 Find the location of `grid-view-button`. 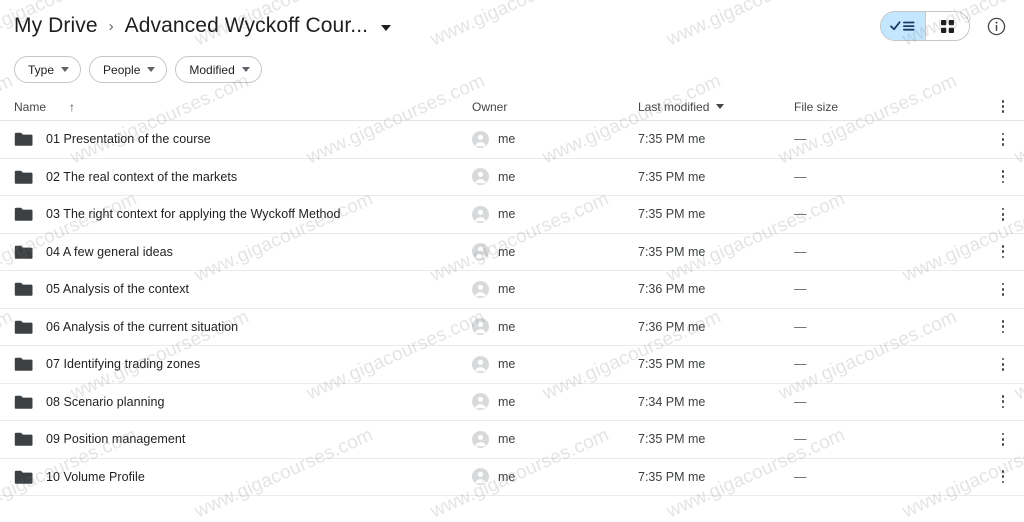

grid-view-button is located at coordinates (947, 26).